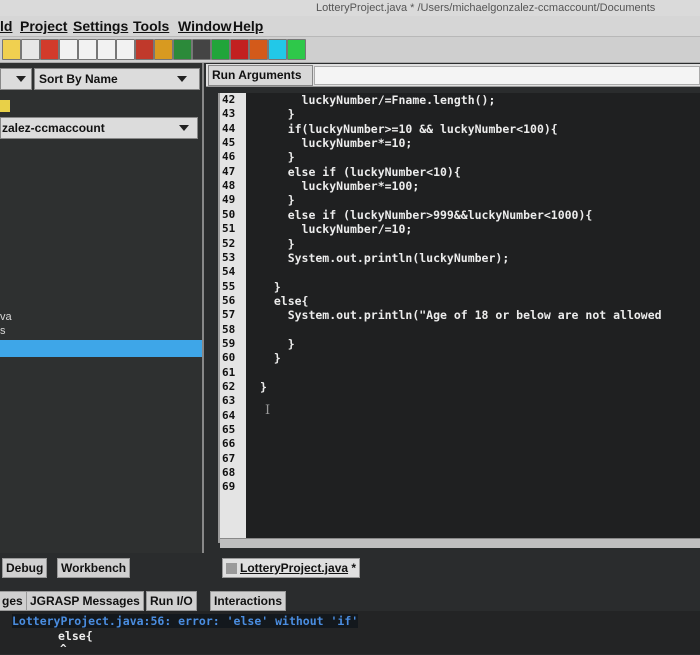 The image size is (700, 655). What do you see at coordinates (229, 229) in the screenshot?
I see `line-number: 51` at bounding box center [229, 229].